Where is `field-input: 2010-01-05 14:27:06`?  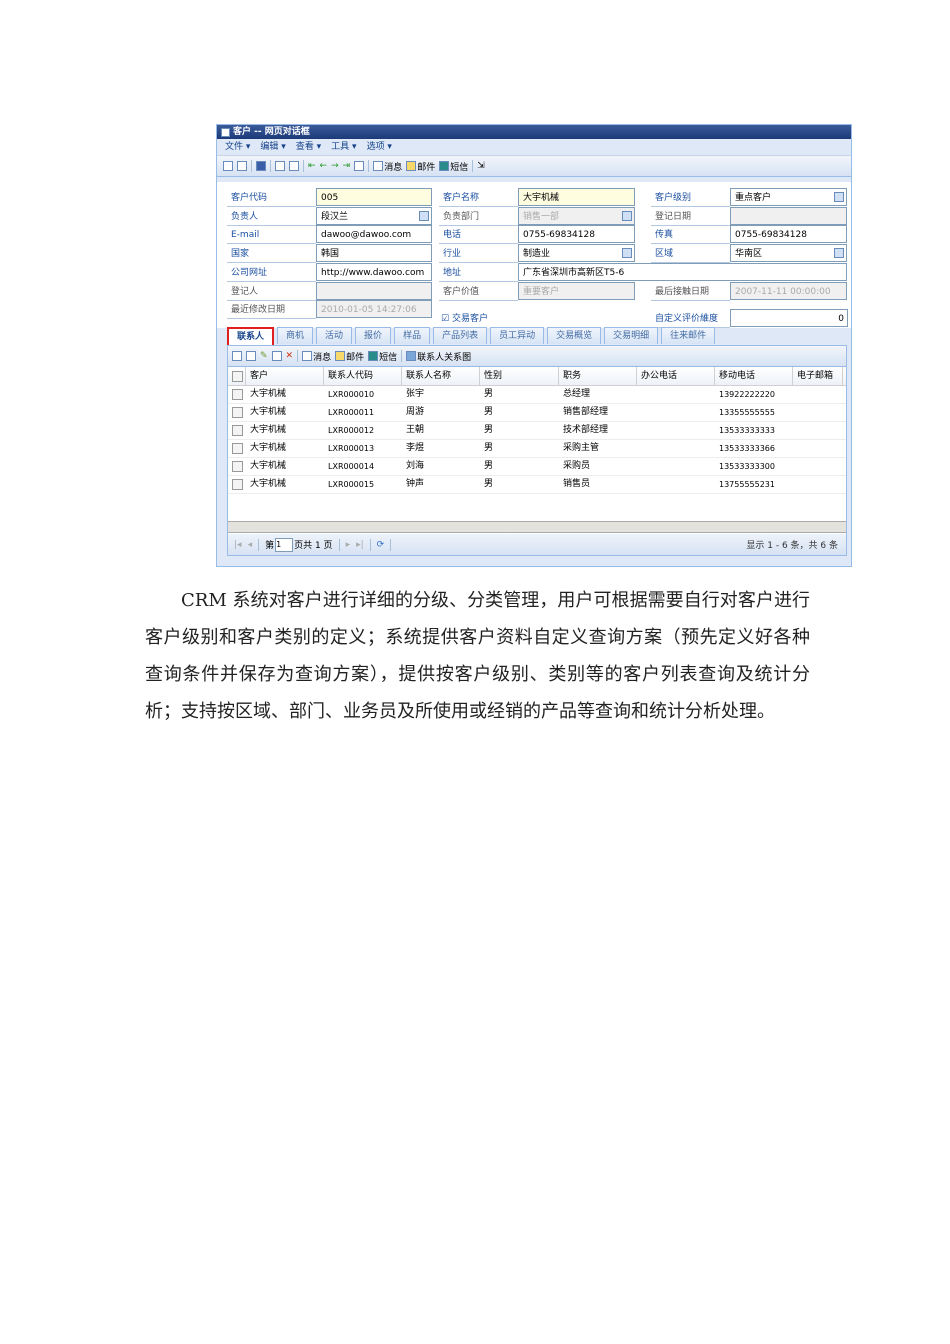
field-input: 2010-01-05 14:27:06 is located at coordinates (374, 309).